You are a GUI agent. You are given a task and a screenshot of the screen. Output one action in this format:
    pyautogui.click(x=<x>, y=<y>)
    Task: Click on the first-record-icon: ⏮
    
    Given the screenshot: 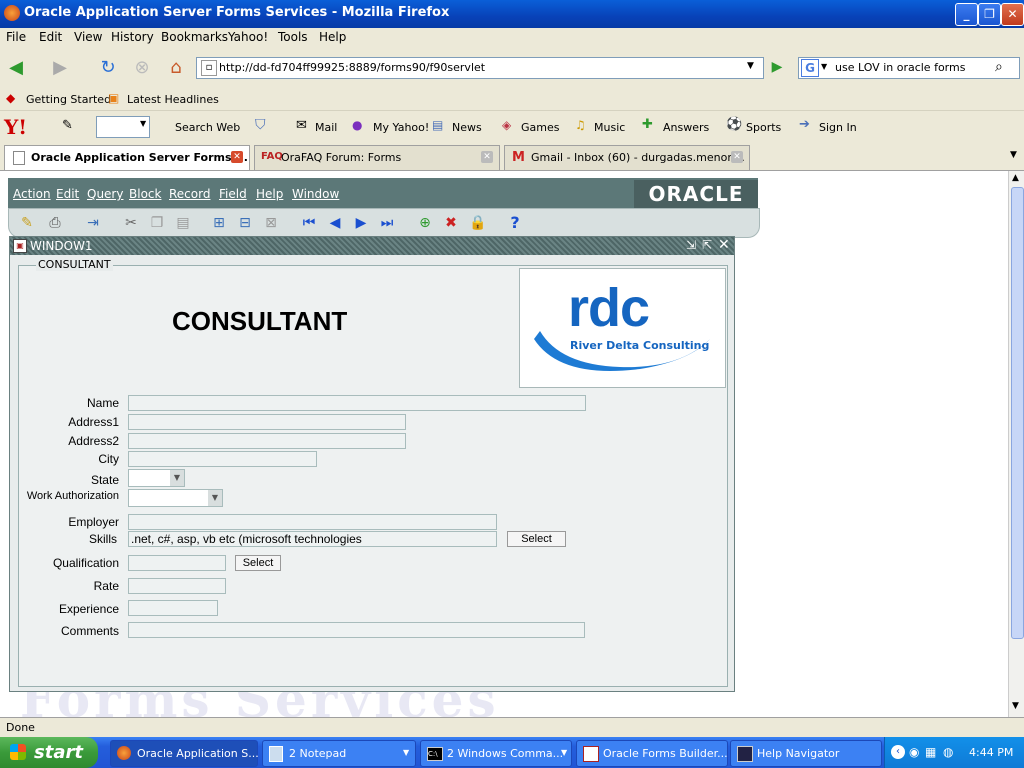 What is the action you would take?
    pyautogui.click(x=309, y=223)
    